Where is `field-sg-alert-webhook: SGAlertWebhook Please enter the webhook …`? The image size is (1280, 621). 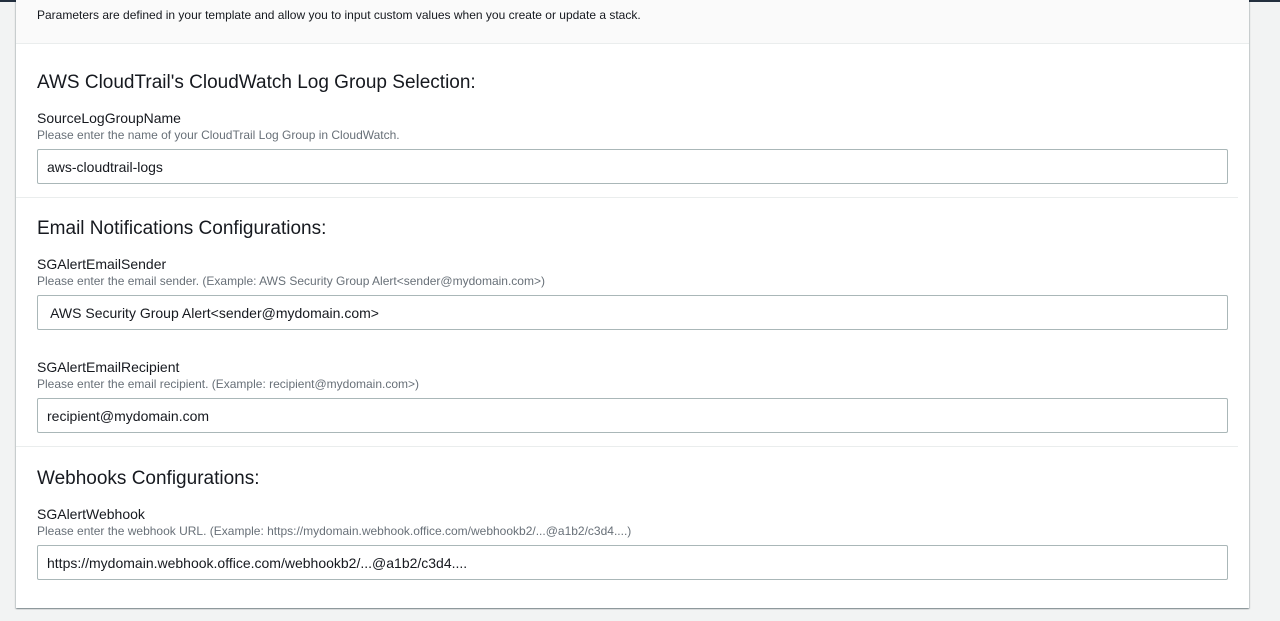 field-sg-alert-webhook: SGAlertWebhook Please enter the webhook … is located at coordinates (632, 542).